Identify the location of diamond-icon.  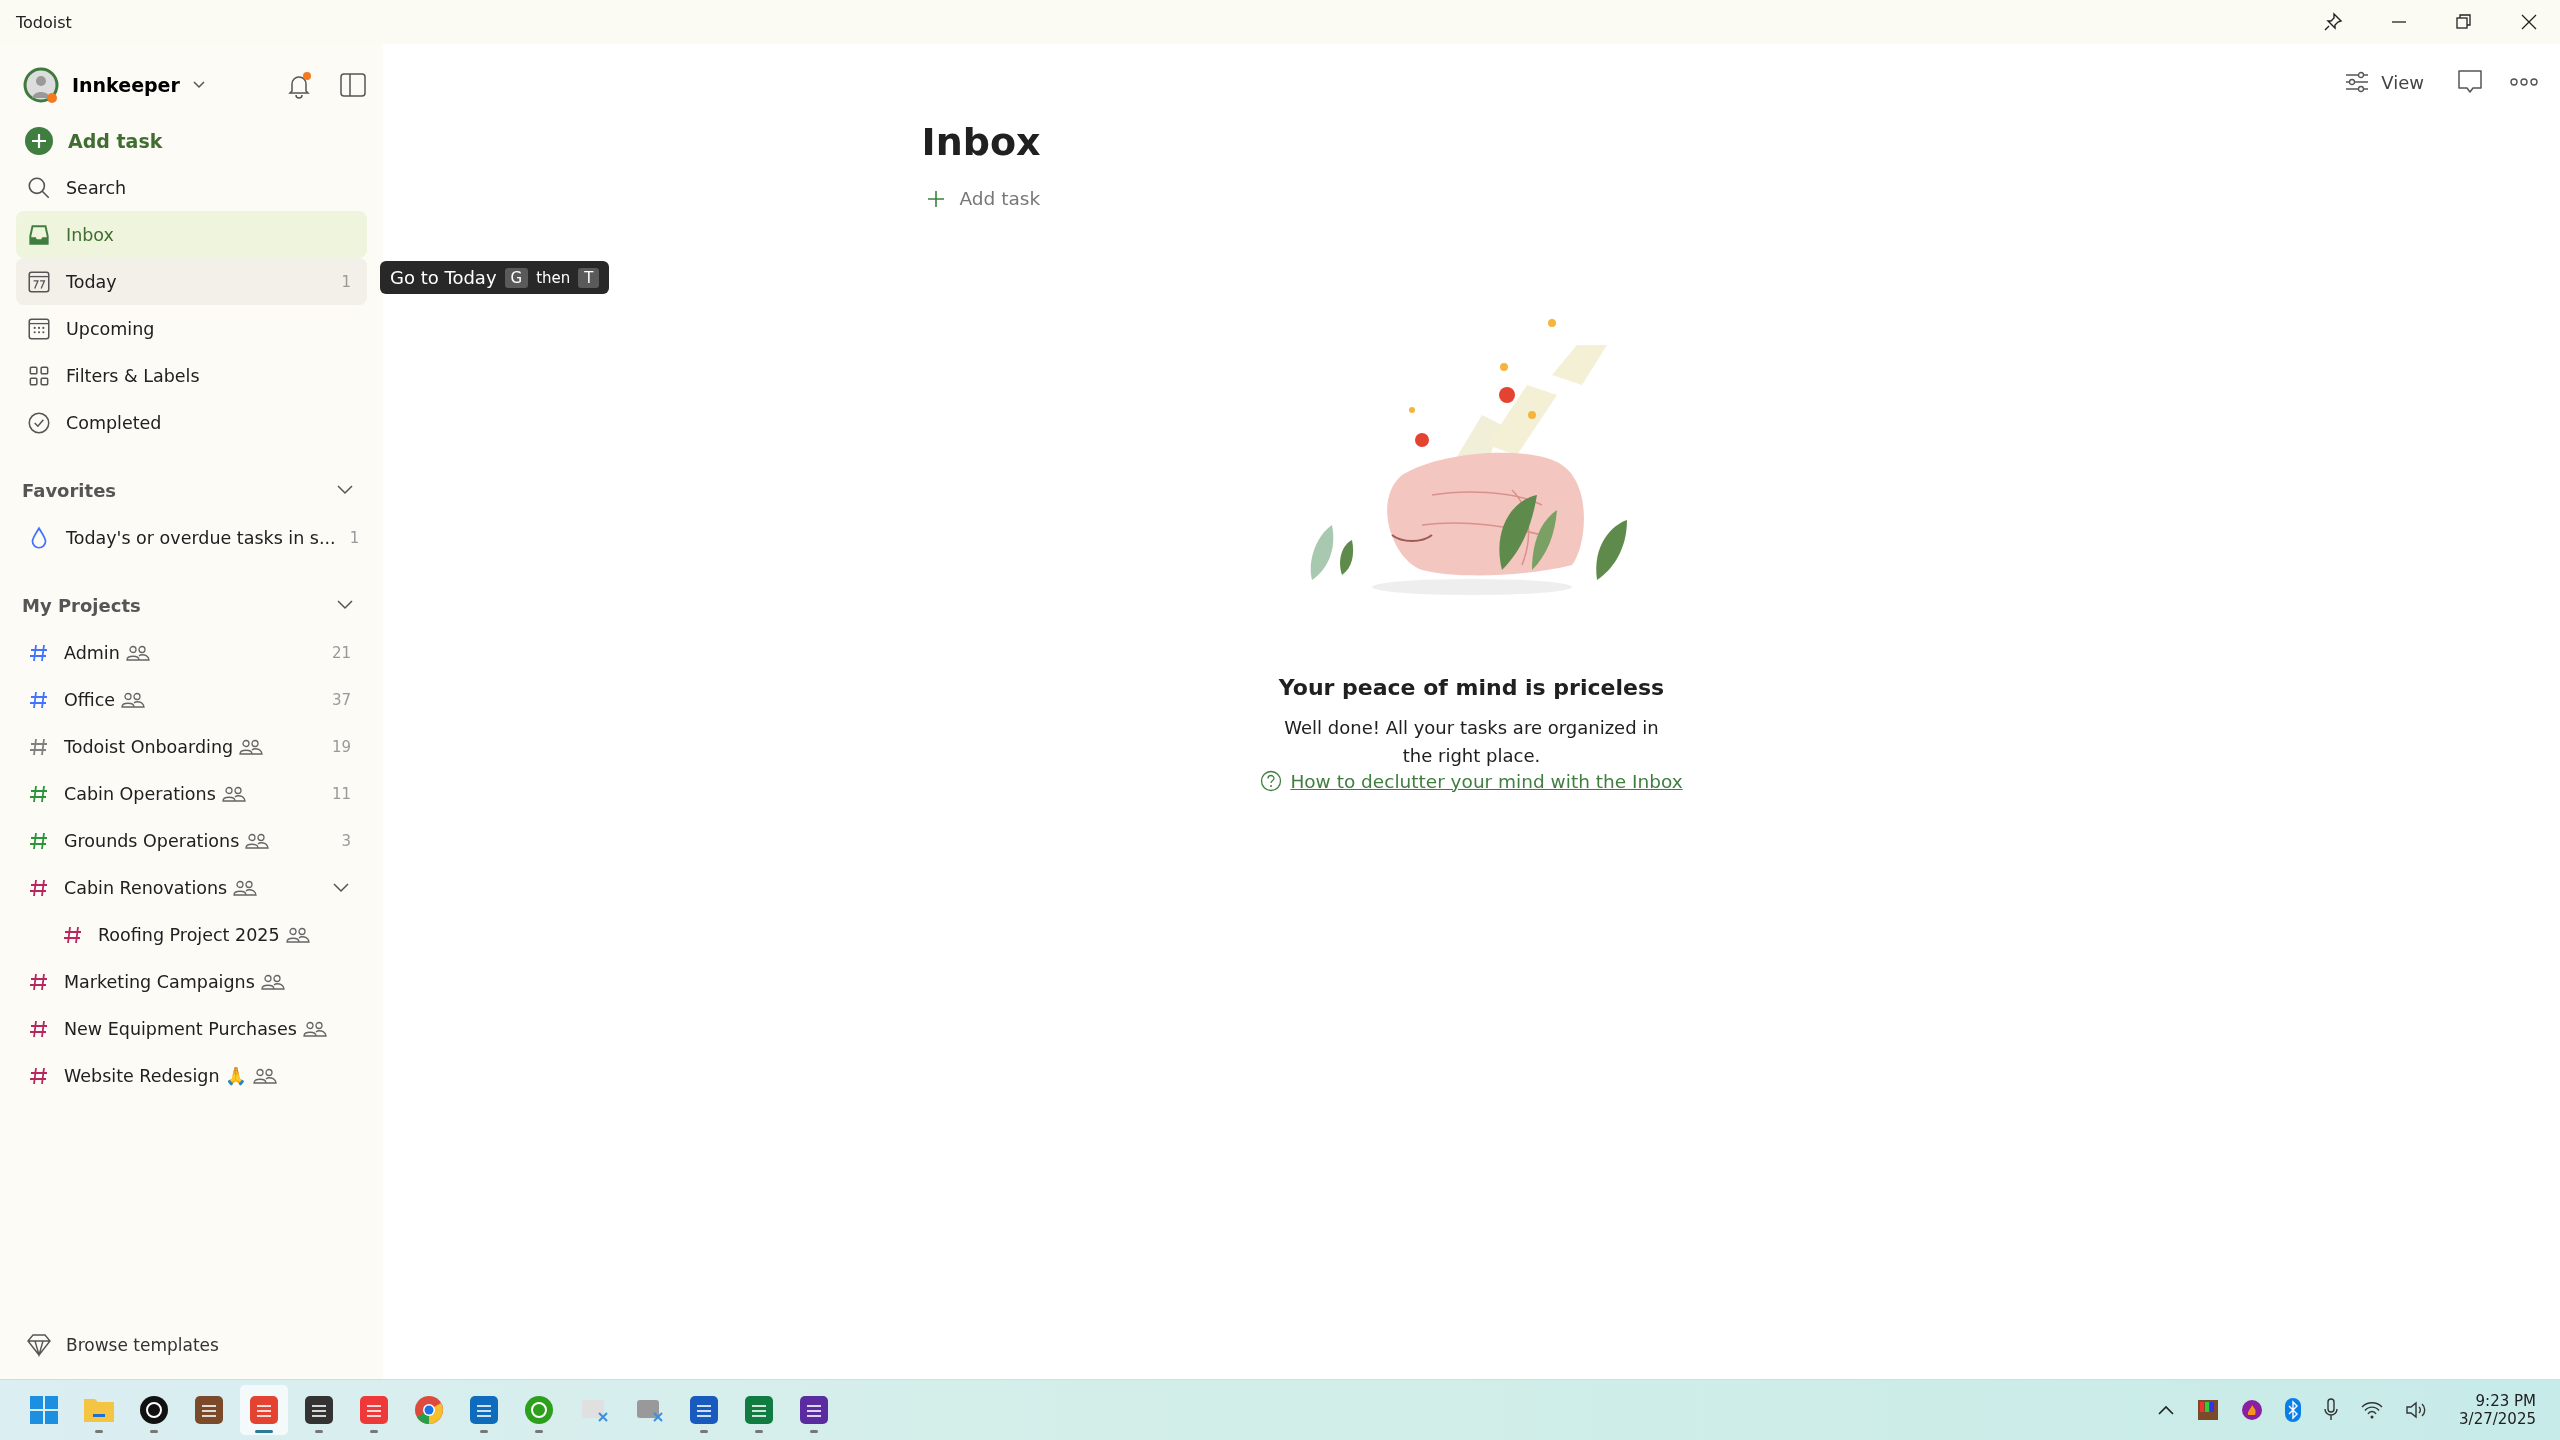
(39, 1345).